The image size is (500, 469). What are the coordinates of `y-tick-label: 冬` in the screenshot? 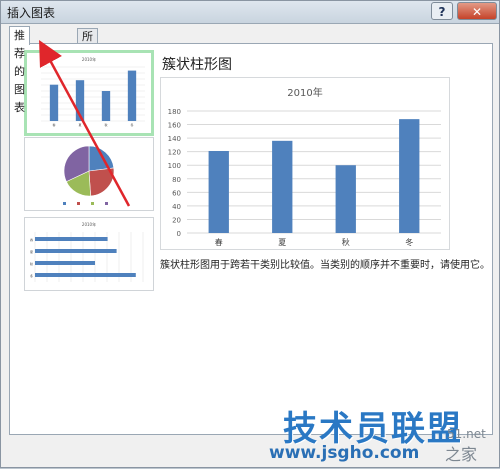 It's located at (31, 275).